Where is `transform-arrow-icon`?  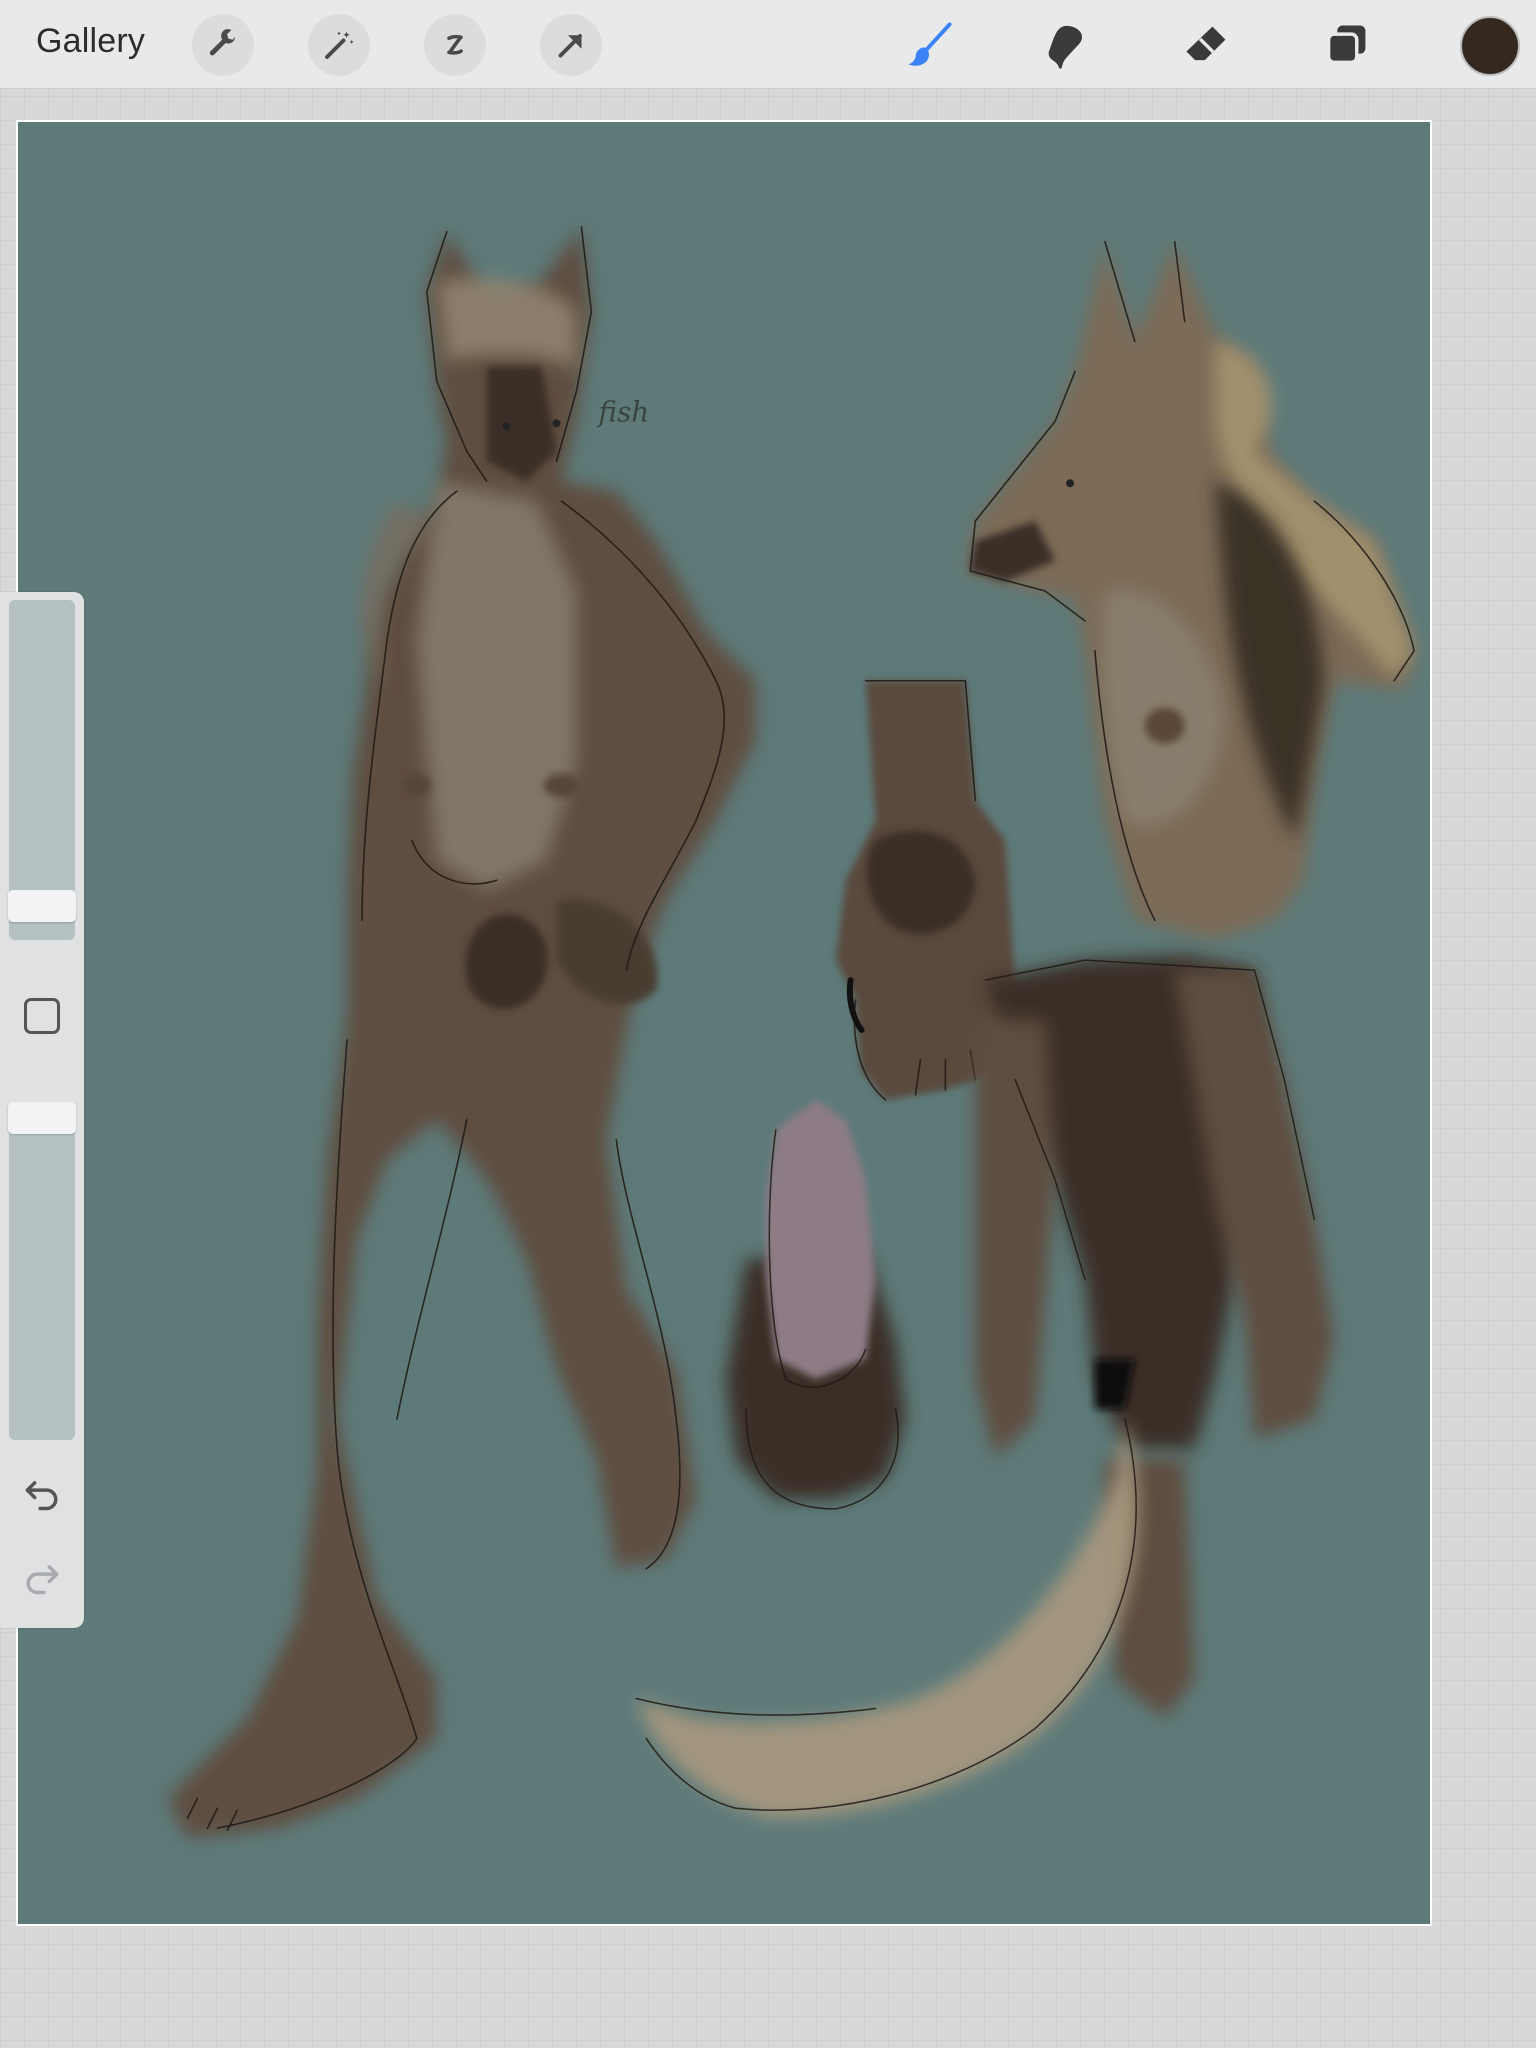
transform-arrow-icon is located at coordinates (570, 46).